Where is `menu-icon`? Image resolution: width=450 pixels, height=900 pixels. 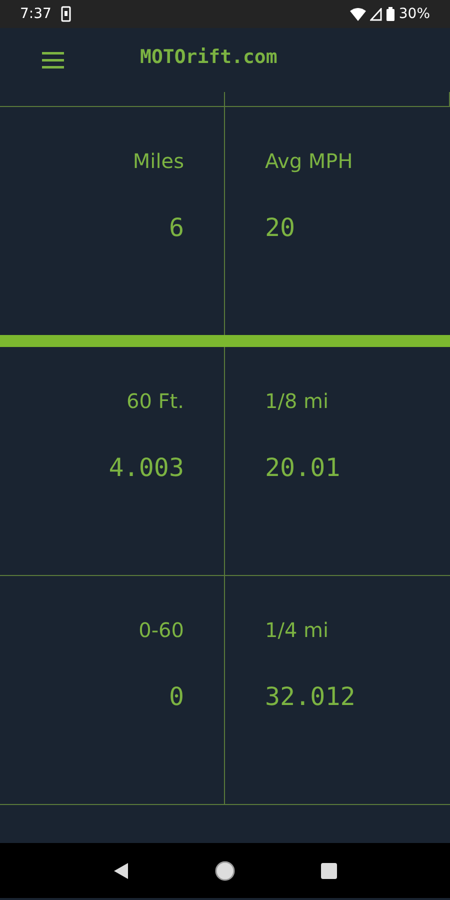
menu-icon is located at coordinates (53, 60).